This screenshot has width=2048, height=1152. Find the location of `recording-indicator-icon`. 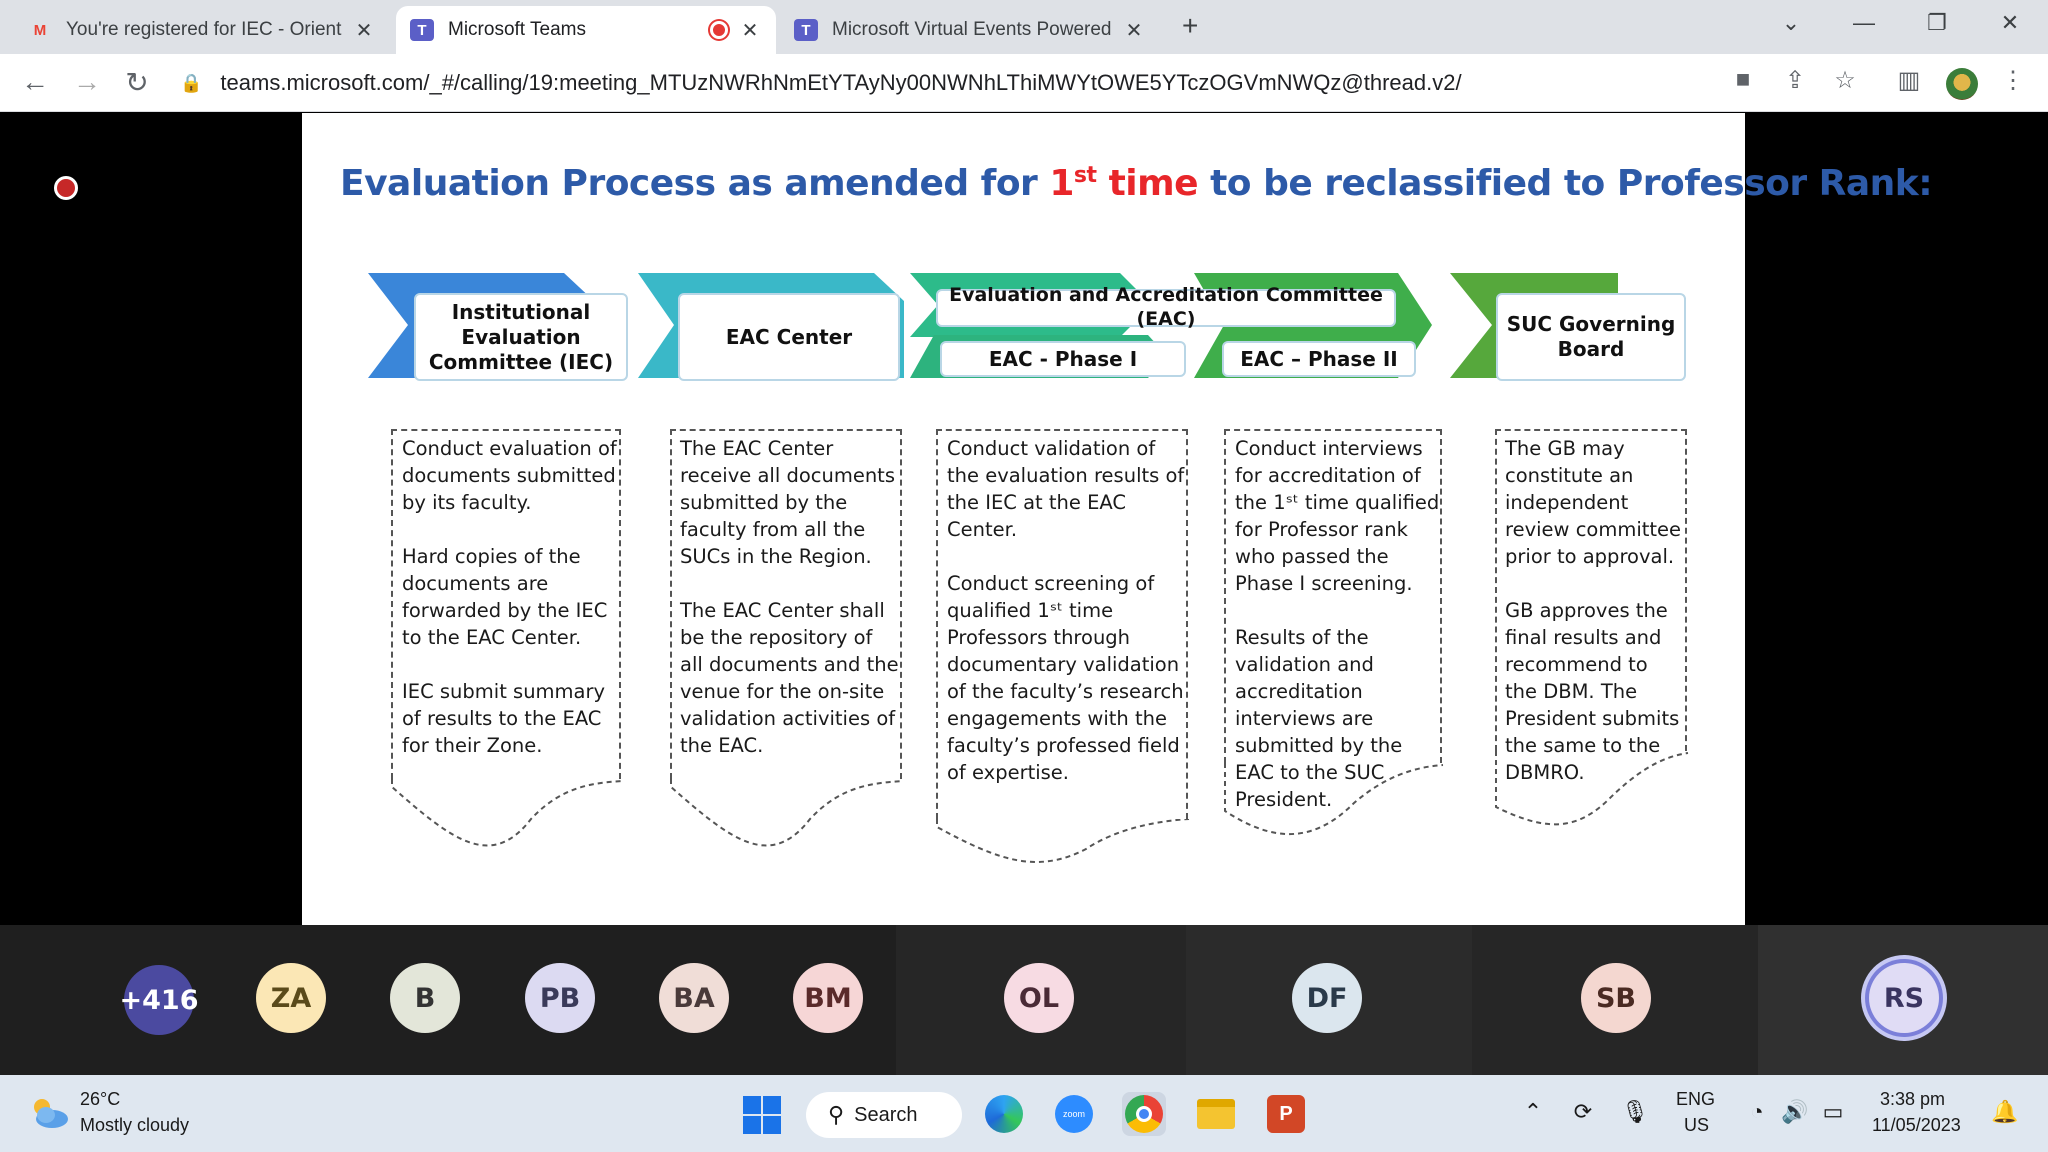

recording-indicator-icon is located at coordinates (66, 188).